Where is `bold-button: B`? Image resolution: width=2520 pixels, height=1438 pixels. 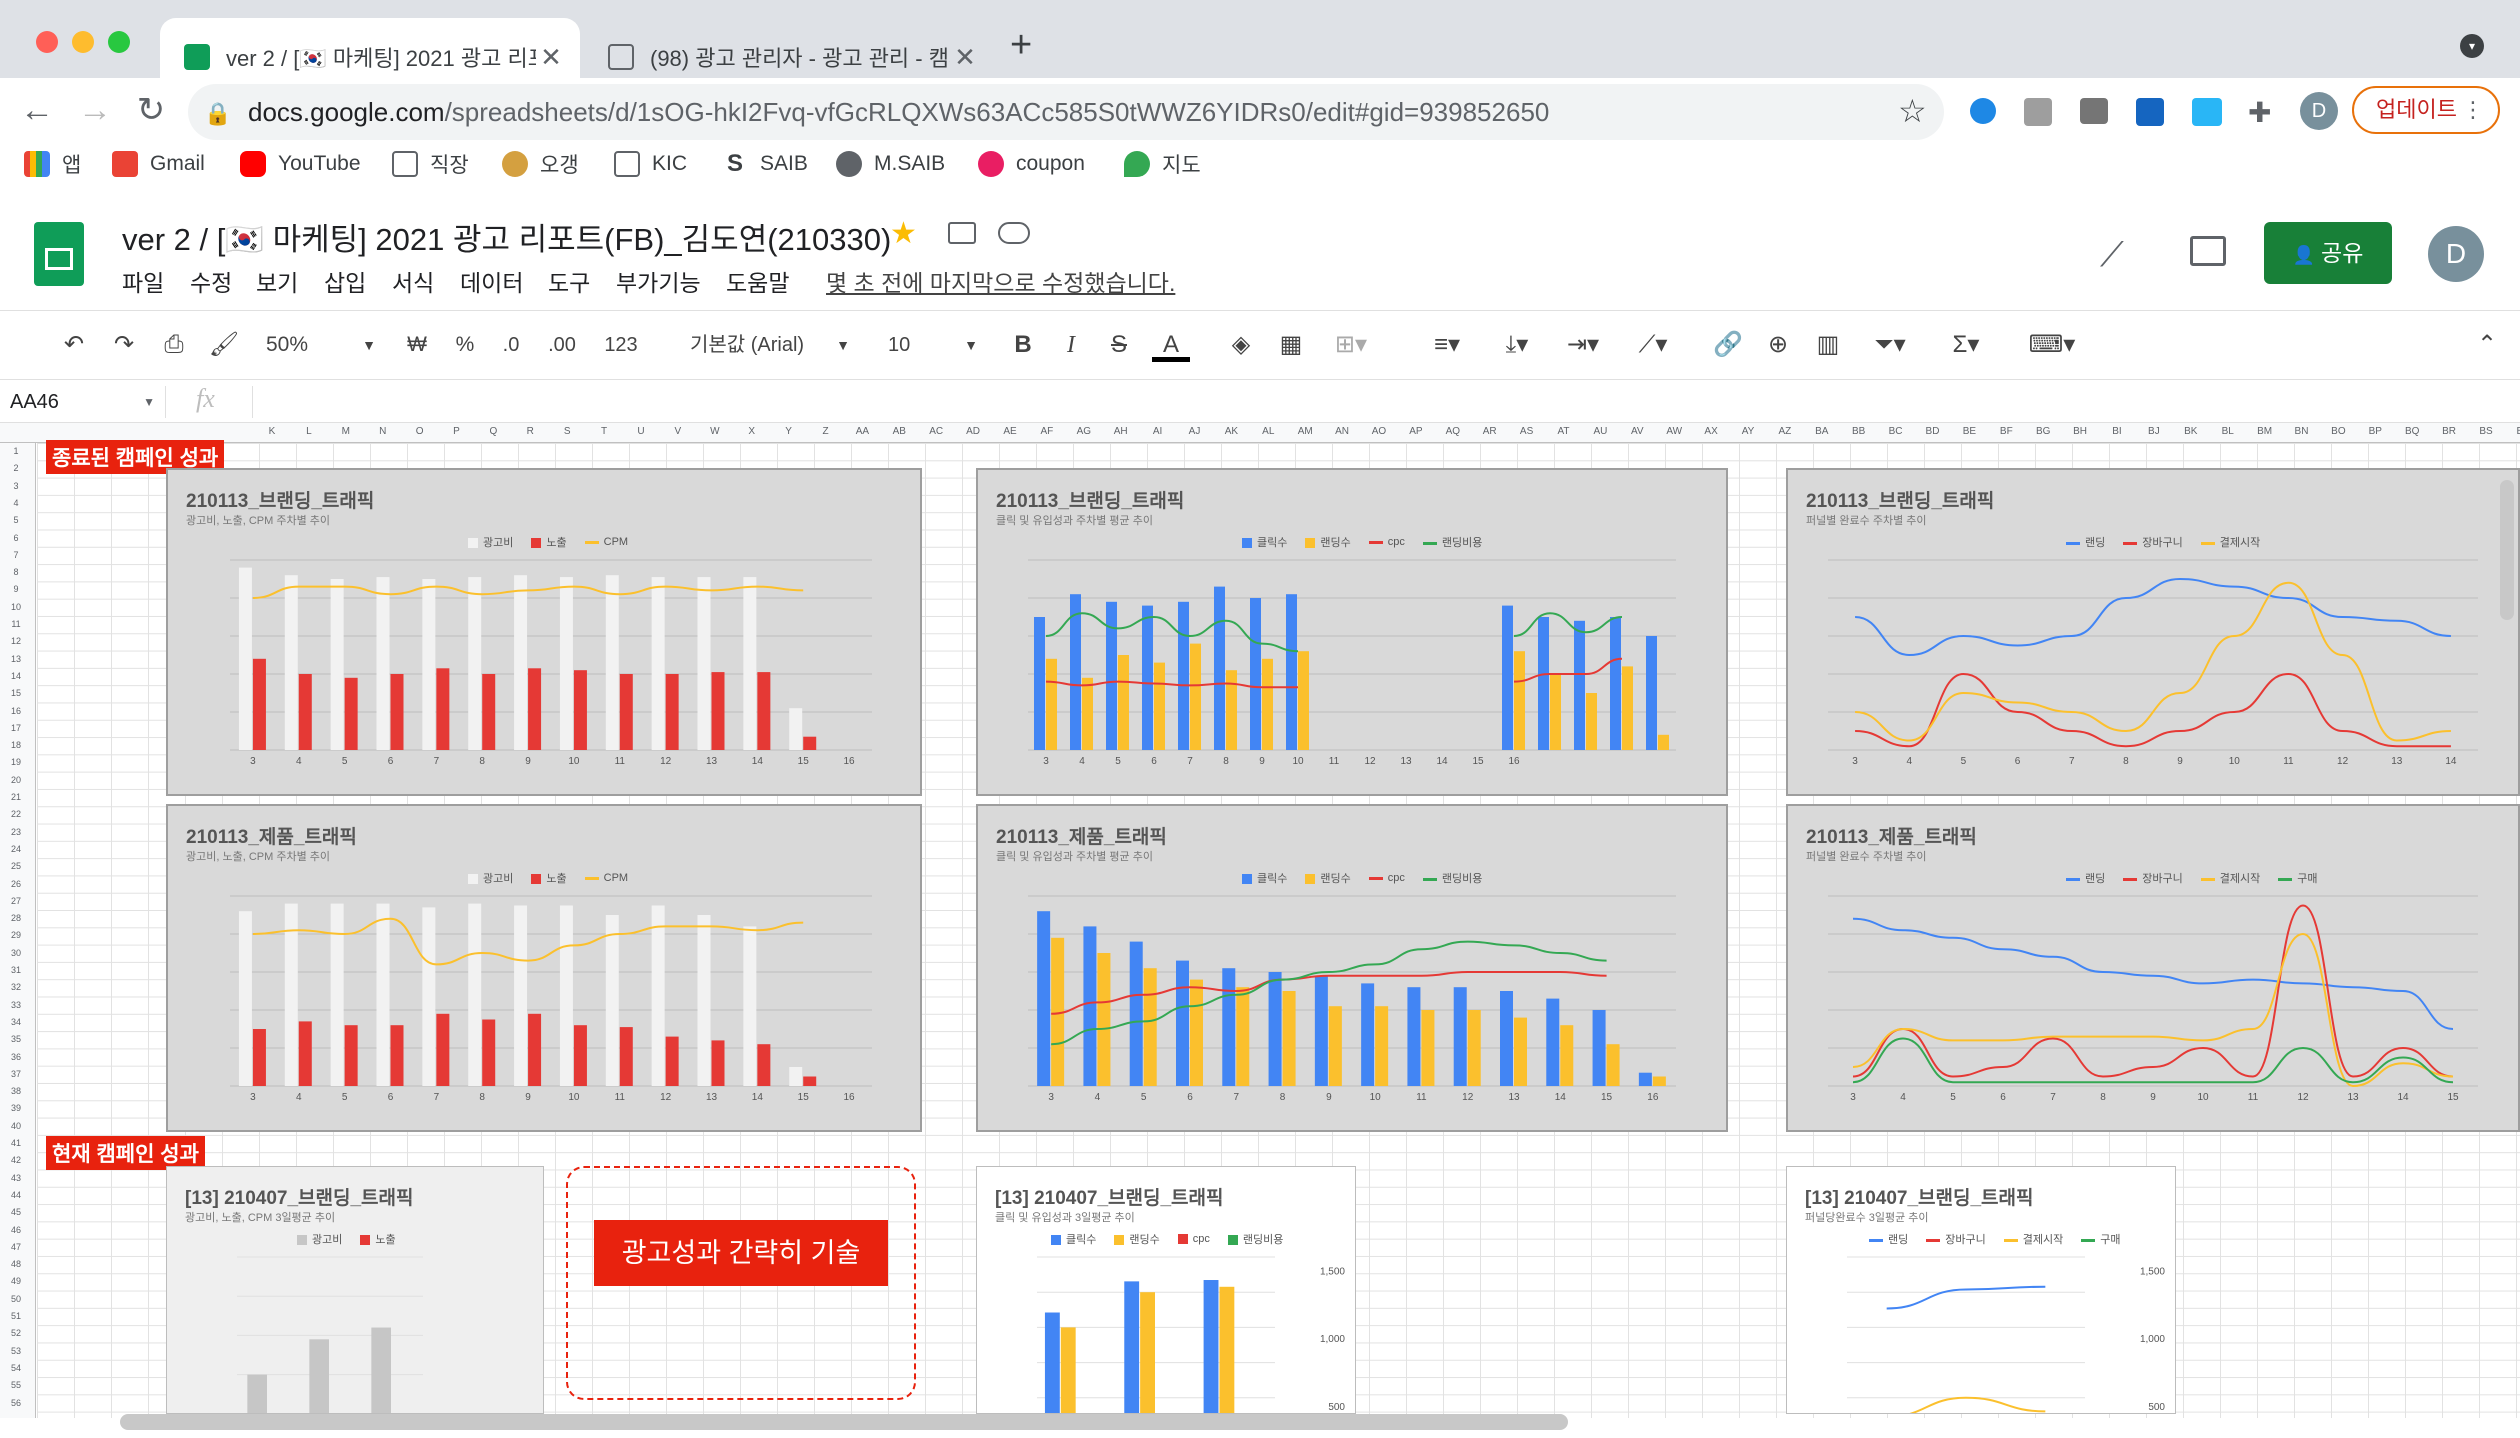 bold-button: B is located at coordinates (1023, 345).